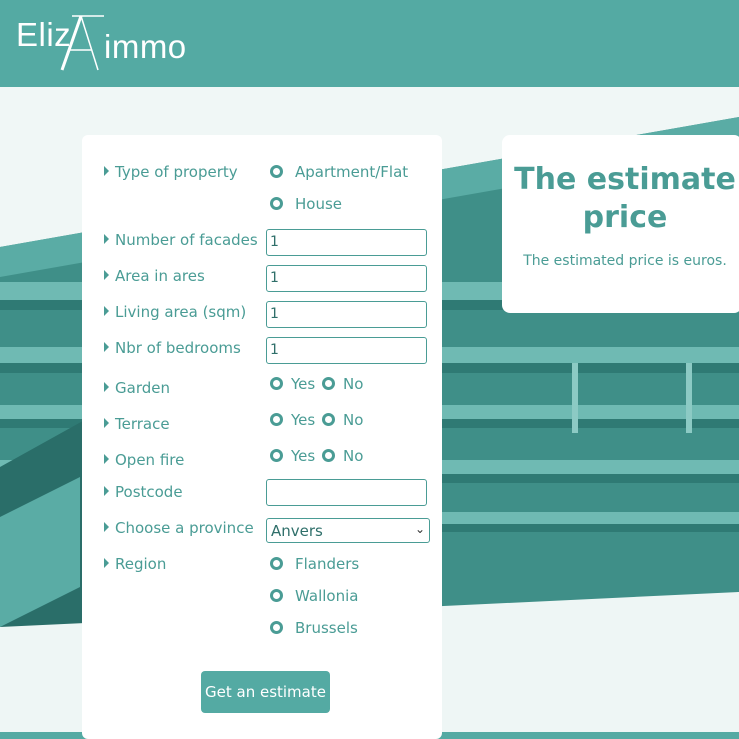  What do you see at coordinates (346, 350) in the screenshot?
I see `bedrooms-input: 1` at bounding box center [346, 350].